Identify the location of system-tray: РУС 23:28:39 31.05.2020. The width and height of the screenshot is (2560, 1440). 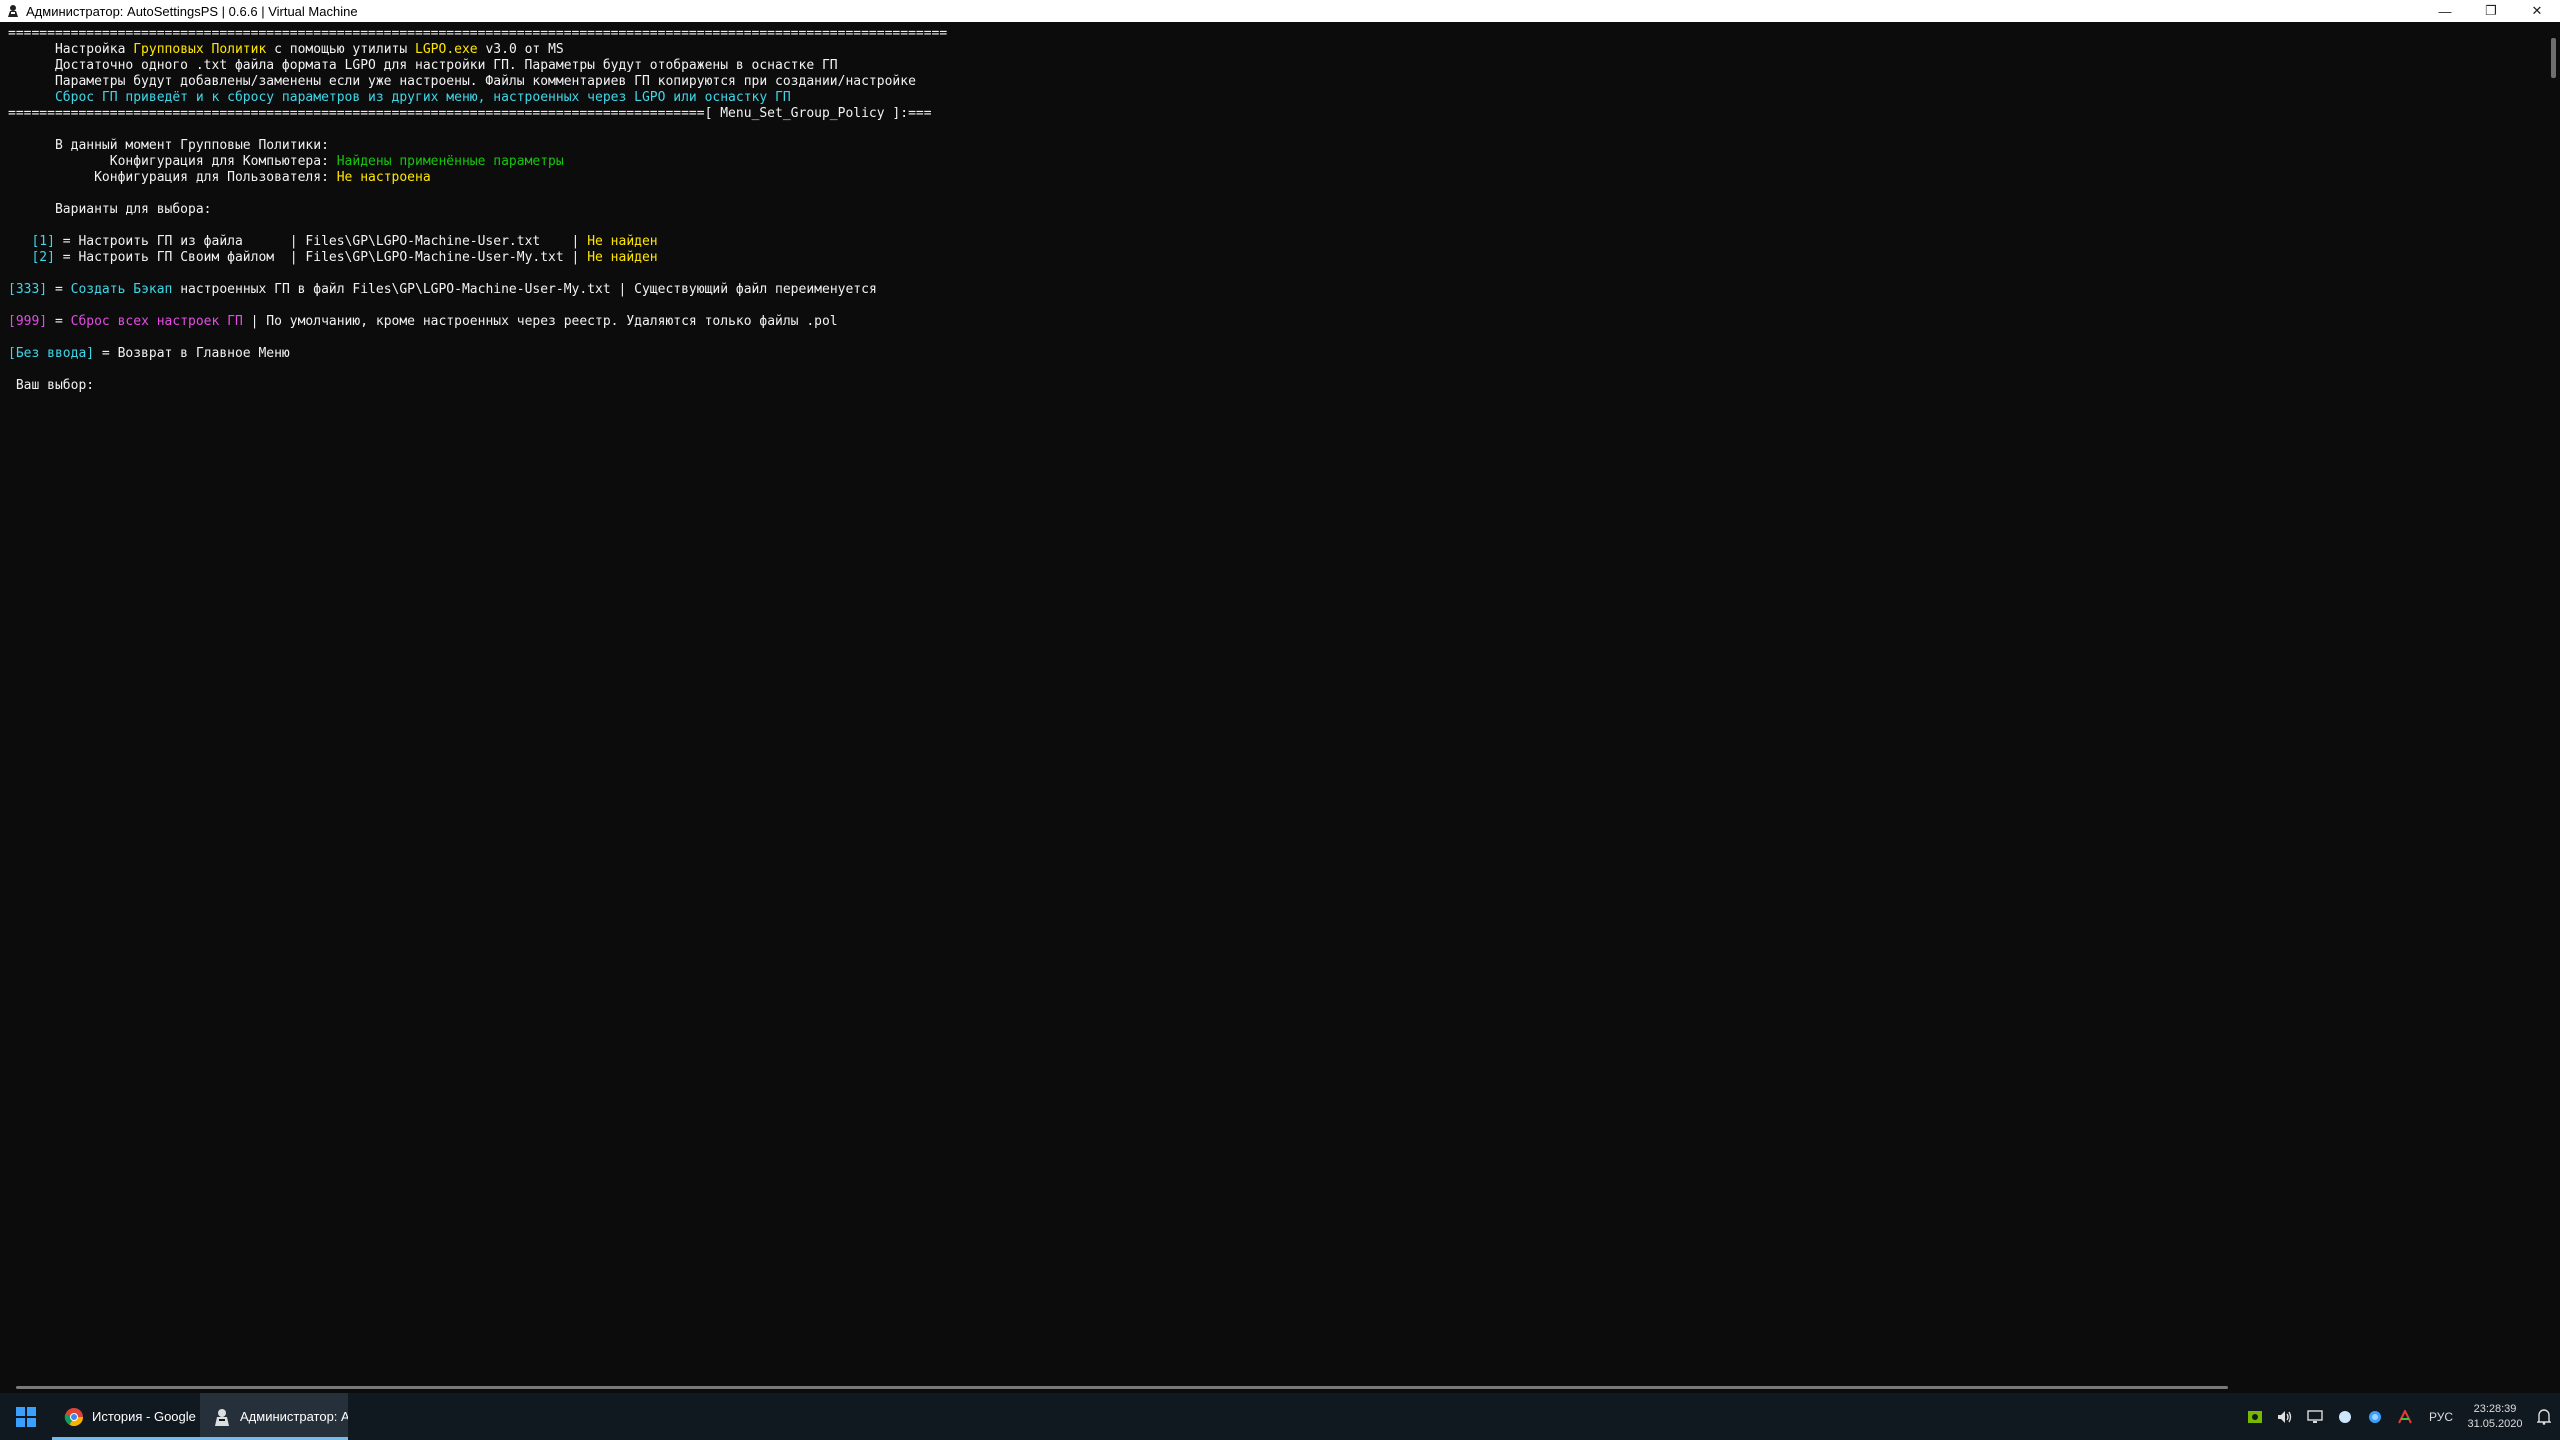
(2400, 1416).